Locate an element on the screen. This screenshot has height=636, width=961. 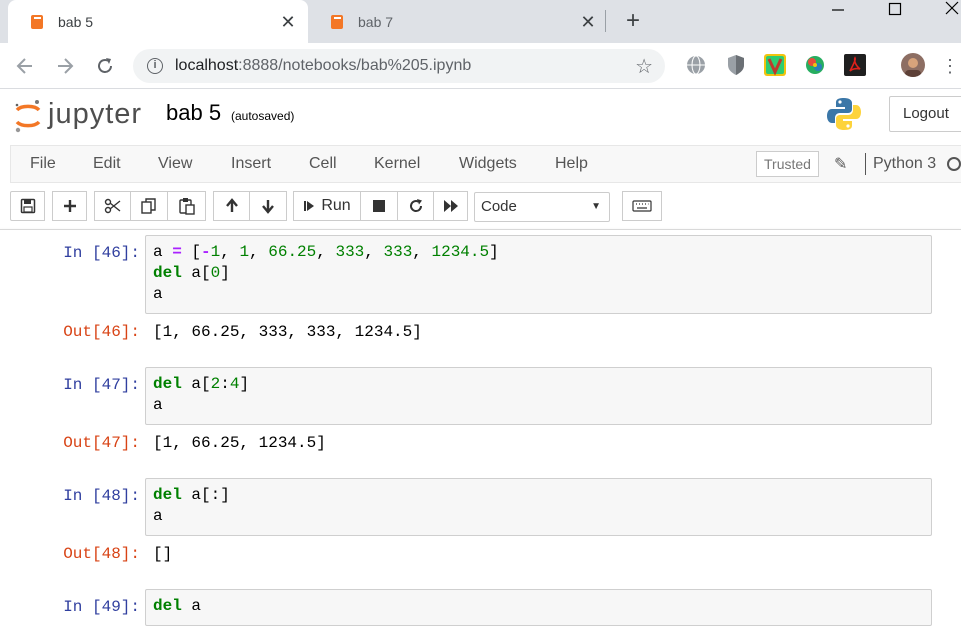
browser-tab-active: bab 5 ✕ is located at coordinates (158, 21).